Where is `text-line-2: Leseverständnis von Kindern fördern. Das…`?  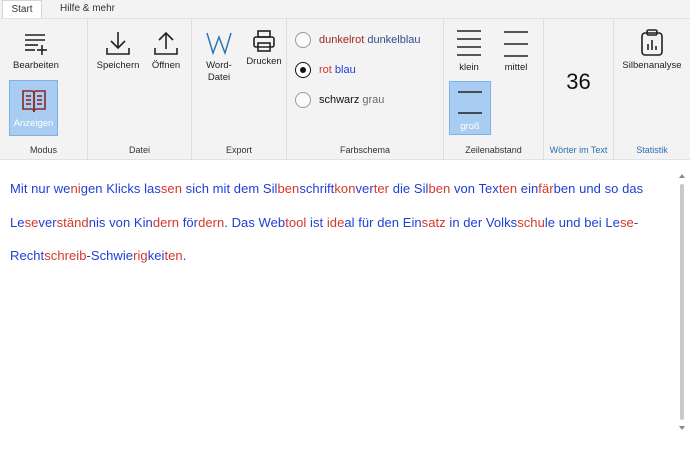
text-line-2: Leseverständnis von Kindern fördern. Das… is located at coordinates (324, 222).